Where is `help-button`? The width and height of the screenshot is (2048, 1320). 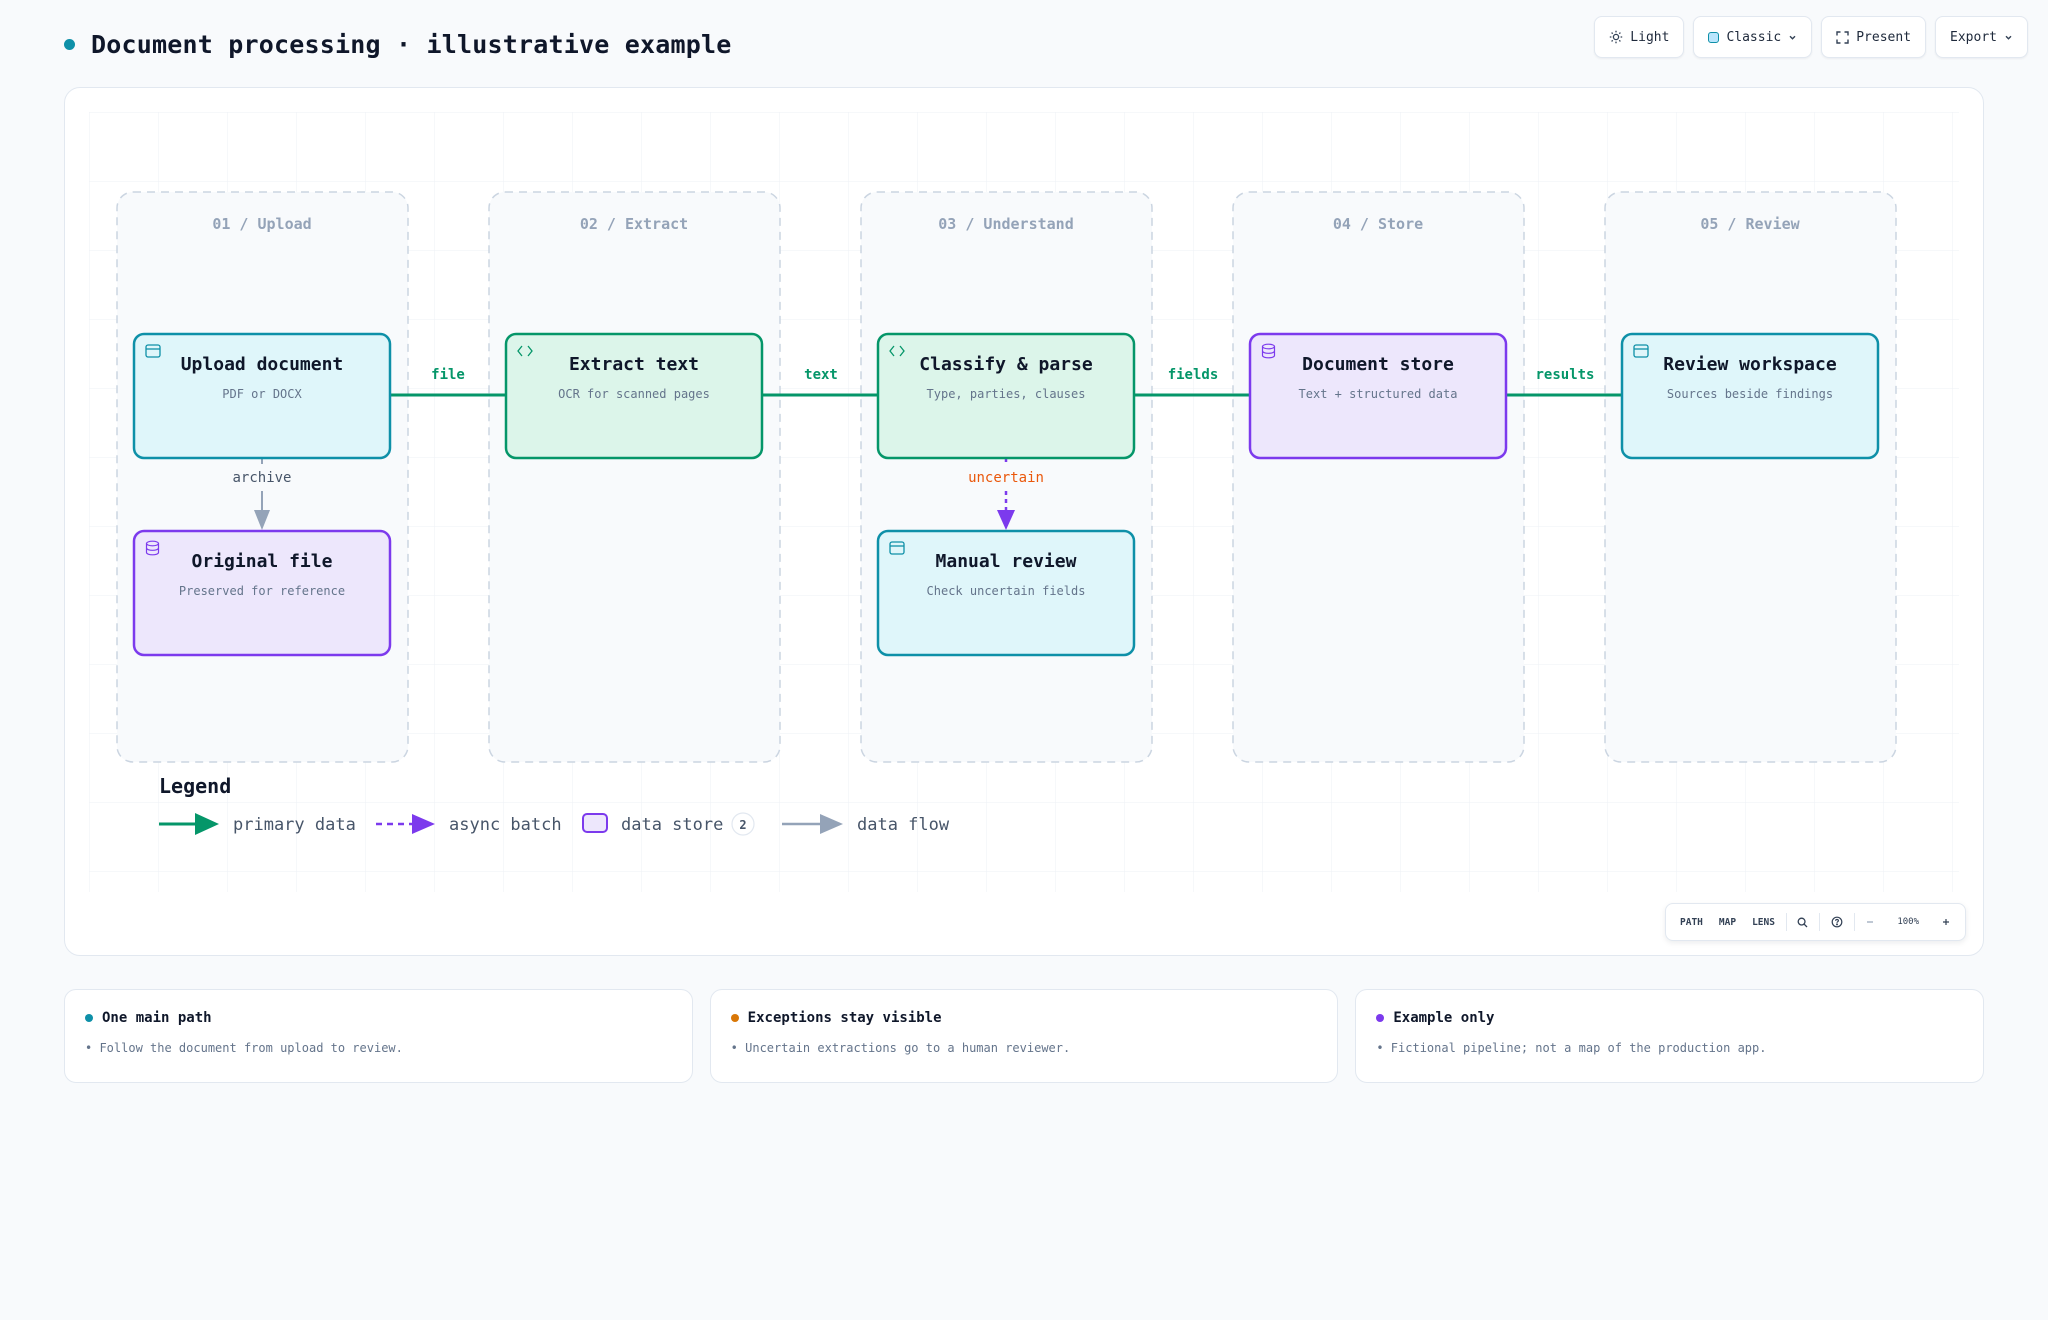 help-button is located at coordinates (1837, 922).